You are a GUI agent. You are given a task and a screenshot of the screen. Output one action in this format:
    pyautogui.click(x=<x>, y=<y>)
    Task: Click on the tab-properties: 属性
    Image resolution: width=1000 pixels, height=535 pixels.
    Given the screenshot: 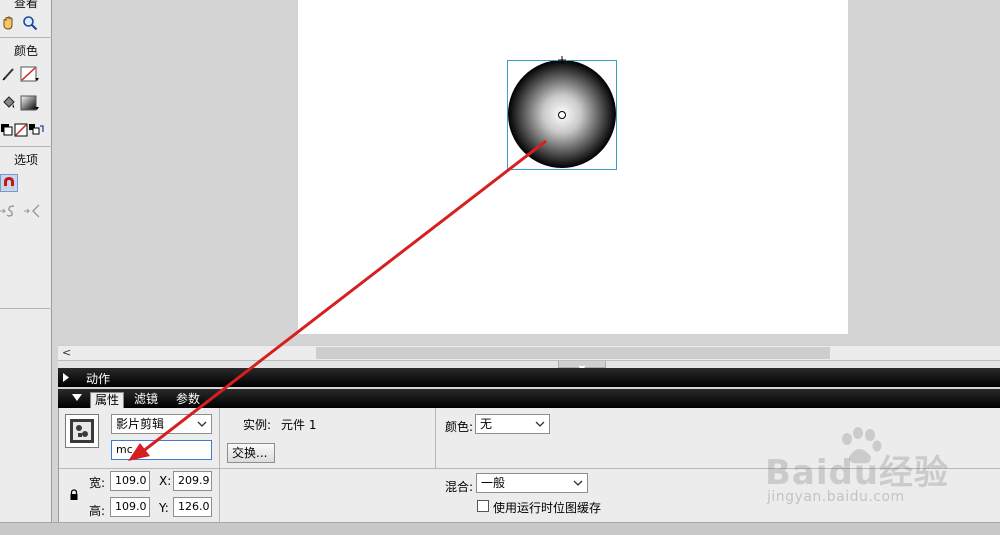 What is the action you would take?
    pyautogui.click(x=107, y=400)
    